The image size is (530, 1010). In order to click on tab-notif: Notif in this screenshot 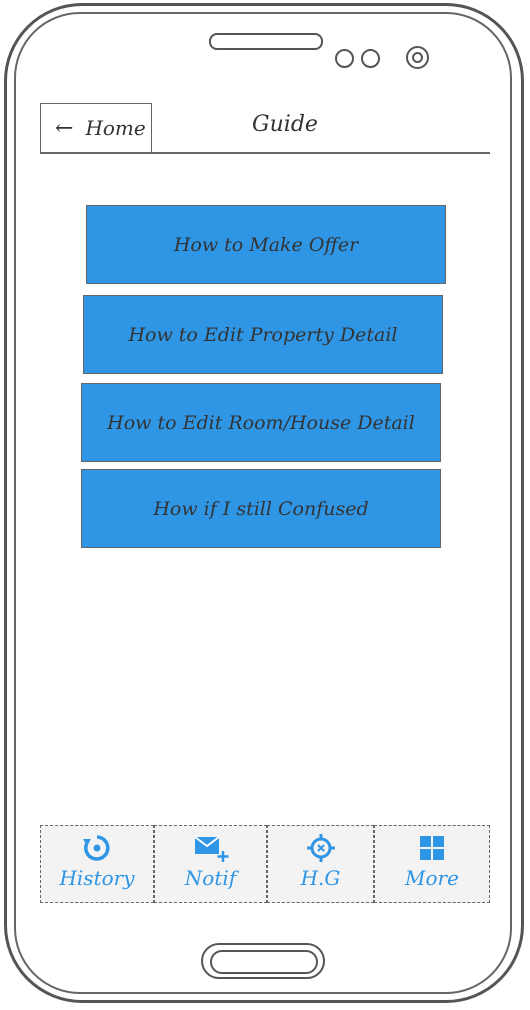, I will do `click(210, 864)`.